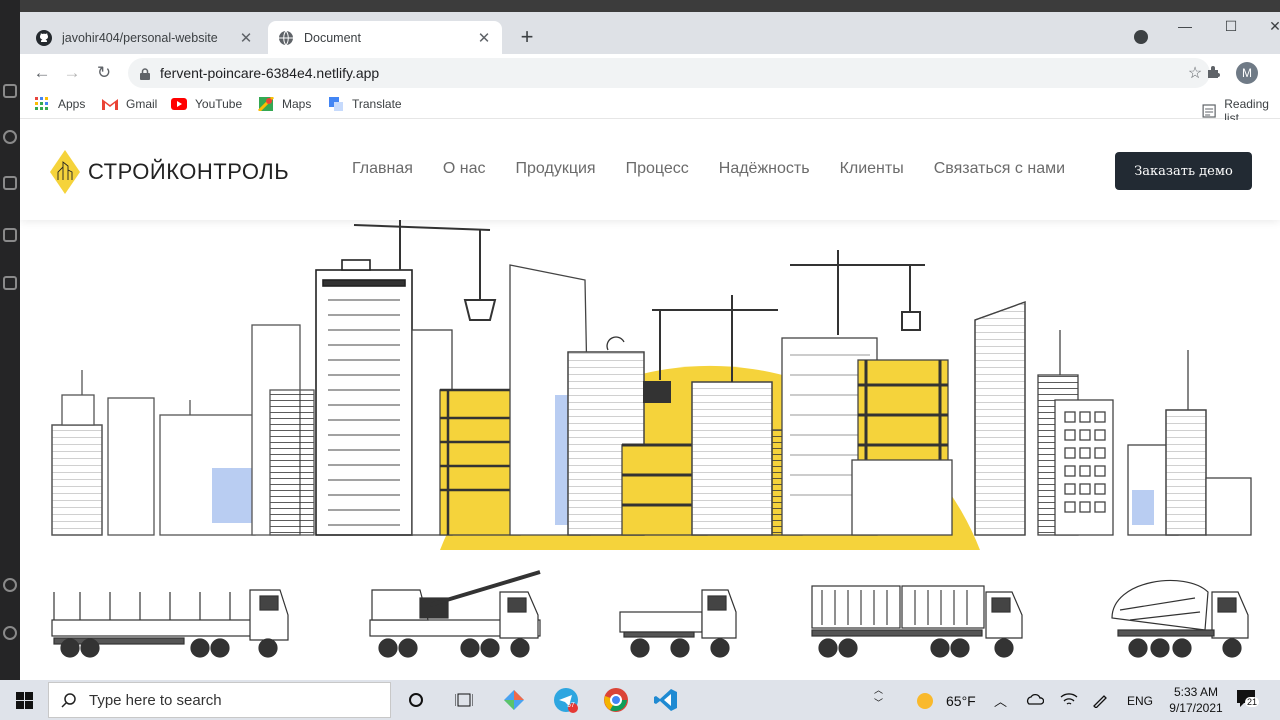 The image size is (1280, 720). I want to click on clock: 5:33 AM 9/17/2021, so click(1196, 700).